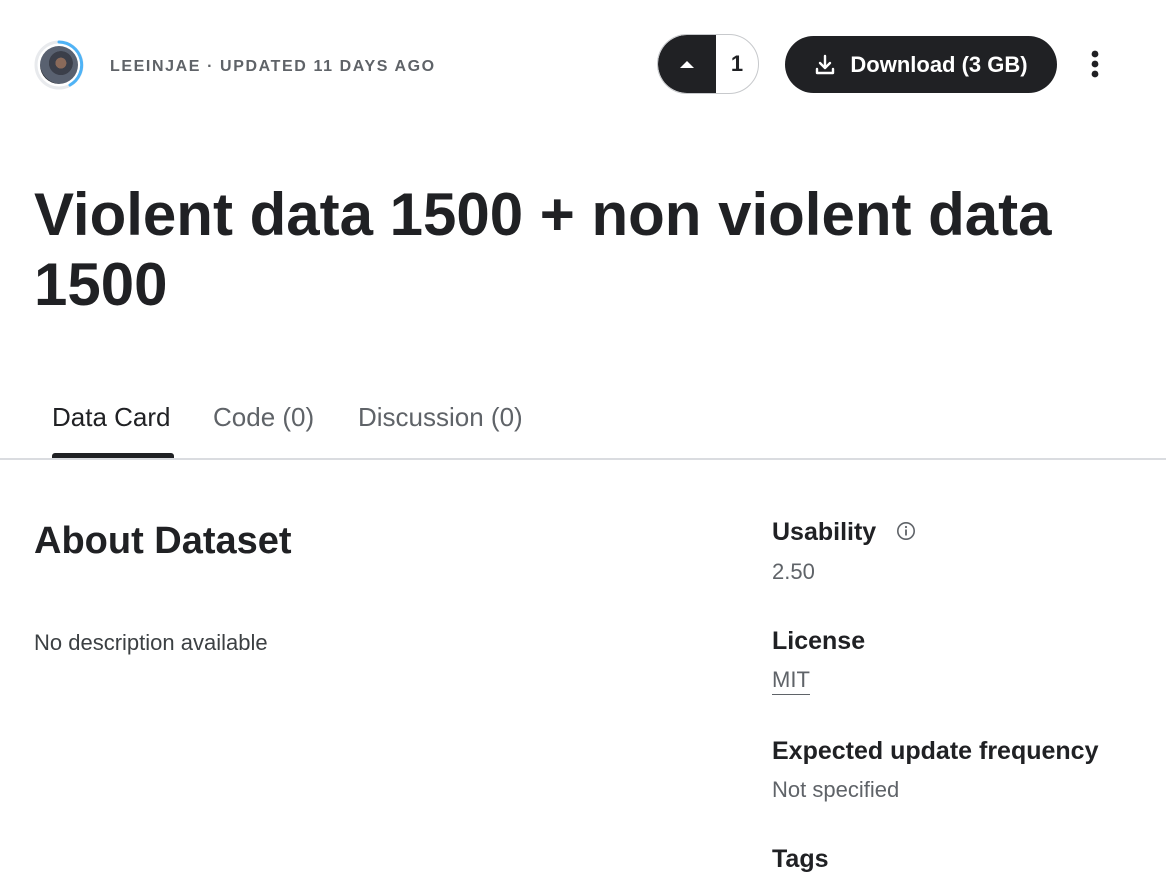 The height and width of the screenshot is (896, 1166). I want to click on tab-data-card: Data Card, so click(111, 417).